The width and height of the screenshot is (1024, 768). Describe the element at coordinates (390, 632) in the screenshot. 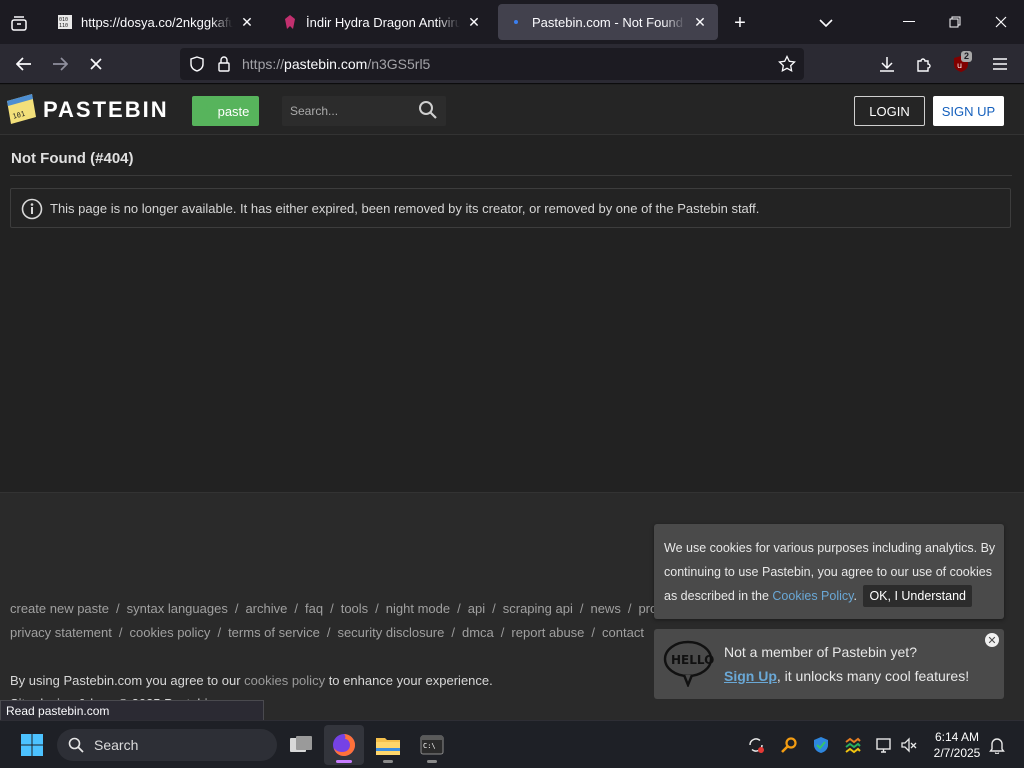

I see `footer-link: security disclosure` at that location.